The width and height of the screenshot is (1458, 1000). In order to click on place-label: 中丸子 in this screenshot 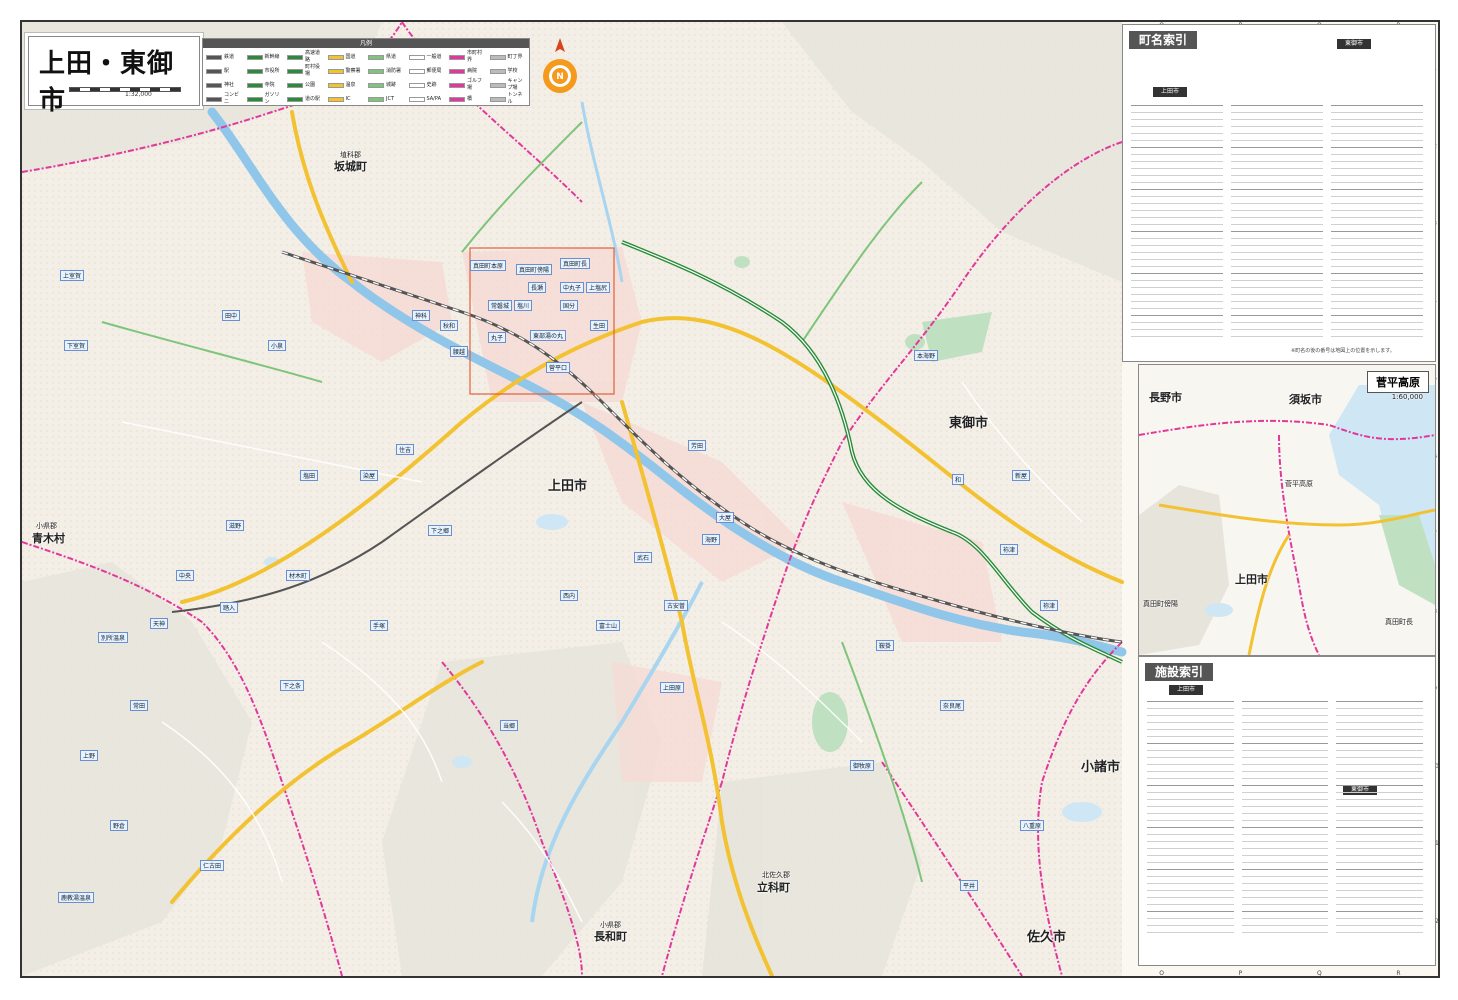, I will do `click(572, 287)`.